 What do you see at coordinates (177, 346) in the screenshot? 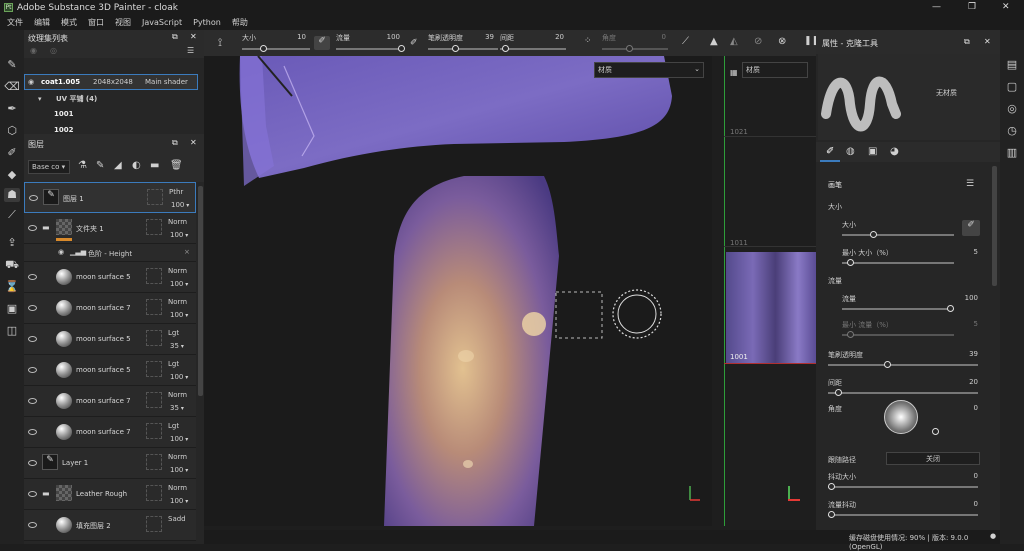
I see `layer-opacity: 35` at bounding box center [177, 346].